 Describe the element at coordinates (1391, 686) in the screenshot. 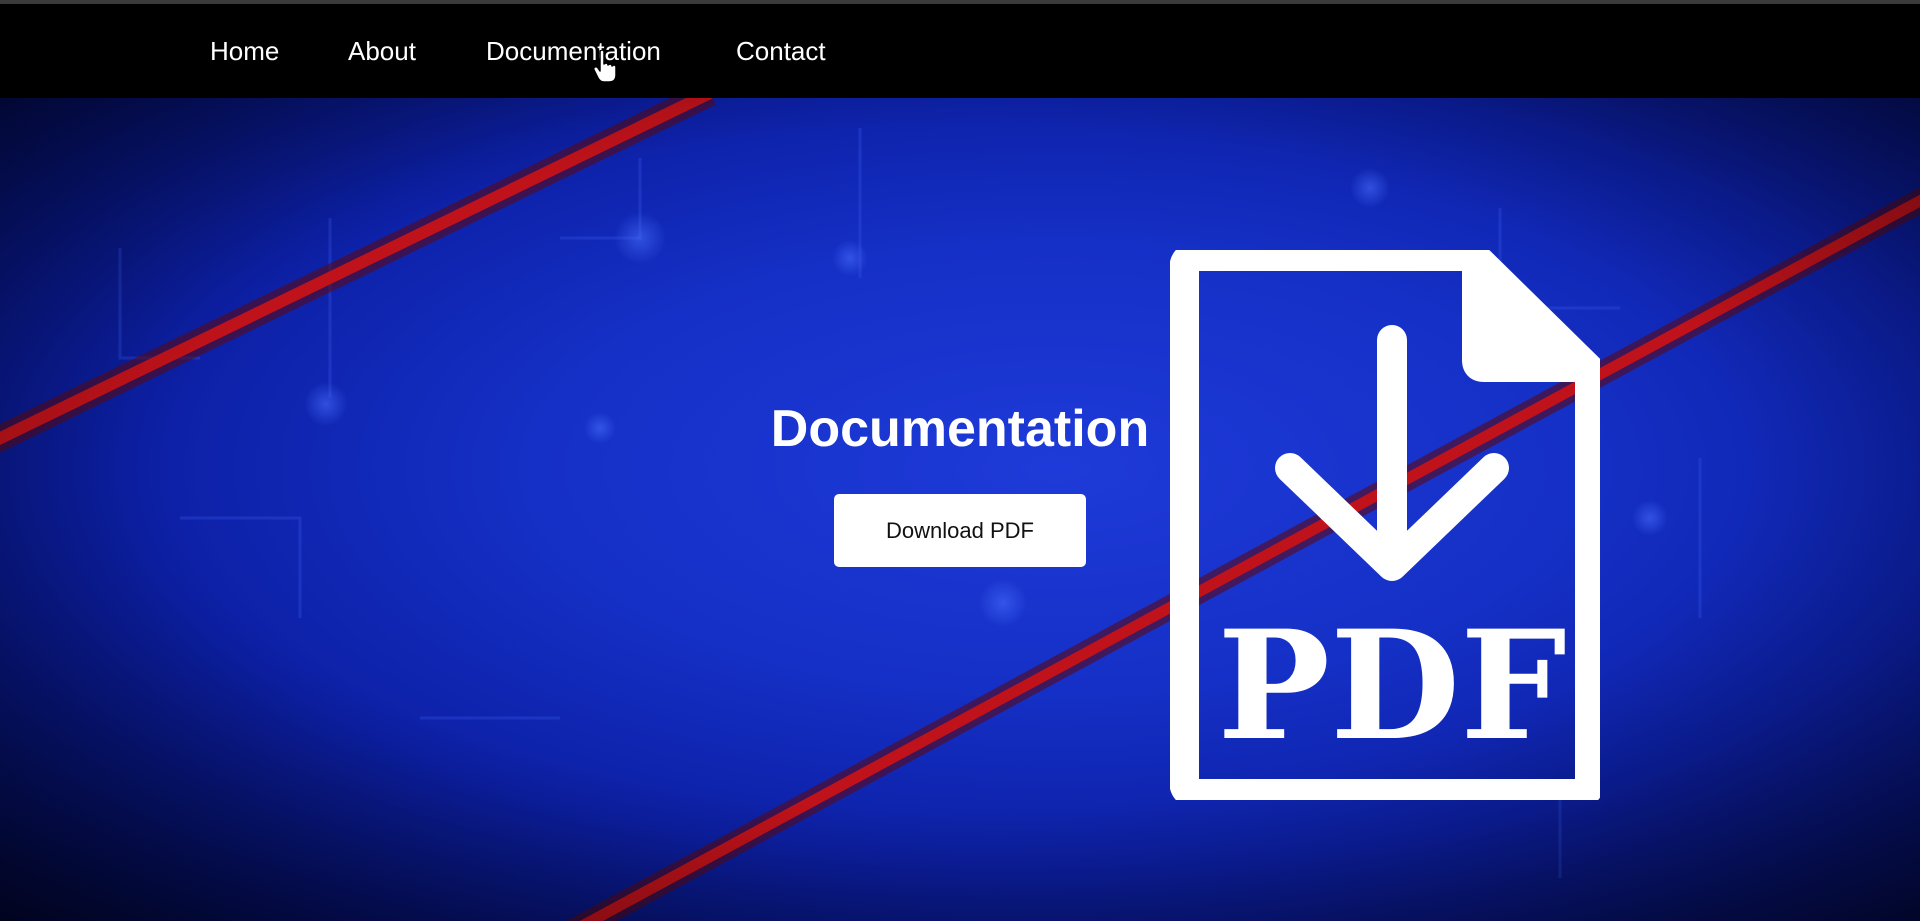

I see `pdf-icon-label: PDF` at that location.